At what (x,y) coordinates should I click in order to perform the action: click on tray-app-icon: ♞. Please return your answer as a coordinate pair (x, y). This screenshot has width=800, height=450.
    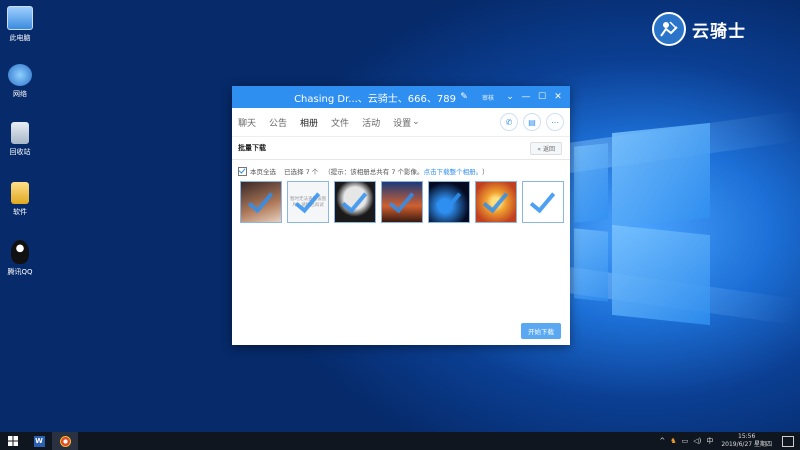
    Looking at the image, I should click on (673, 441).